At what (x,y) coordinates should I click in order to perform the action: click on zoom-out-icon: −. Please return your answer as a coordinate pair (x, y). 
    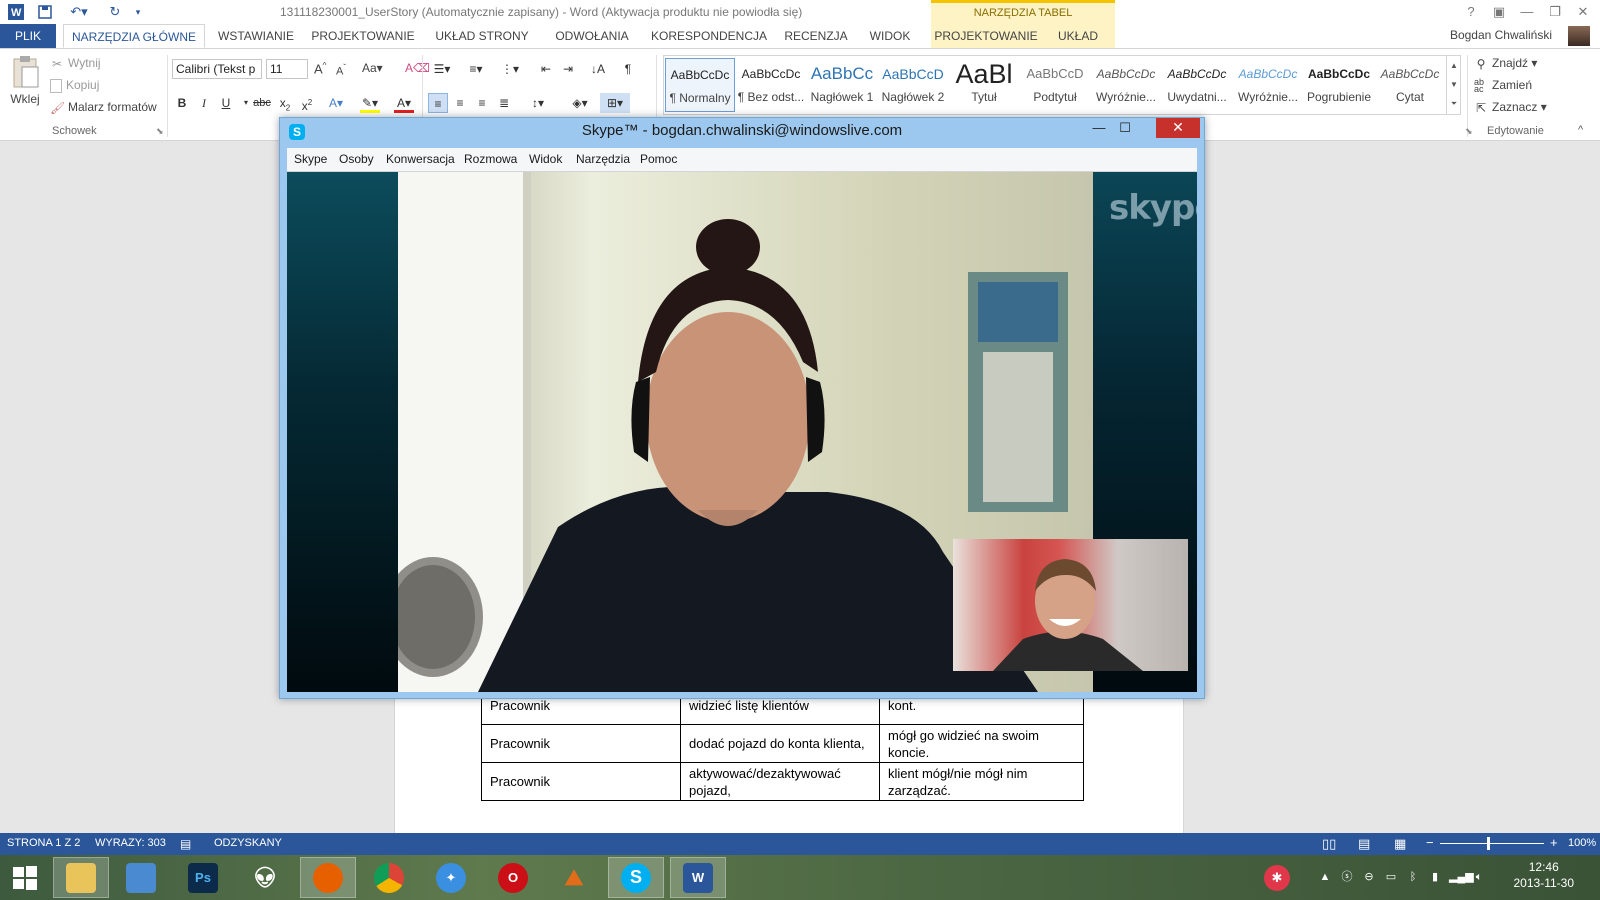
    Looking at the image, I should click on (1430, 842).